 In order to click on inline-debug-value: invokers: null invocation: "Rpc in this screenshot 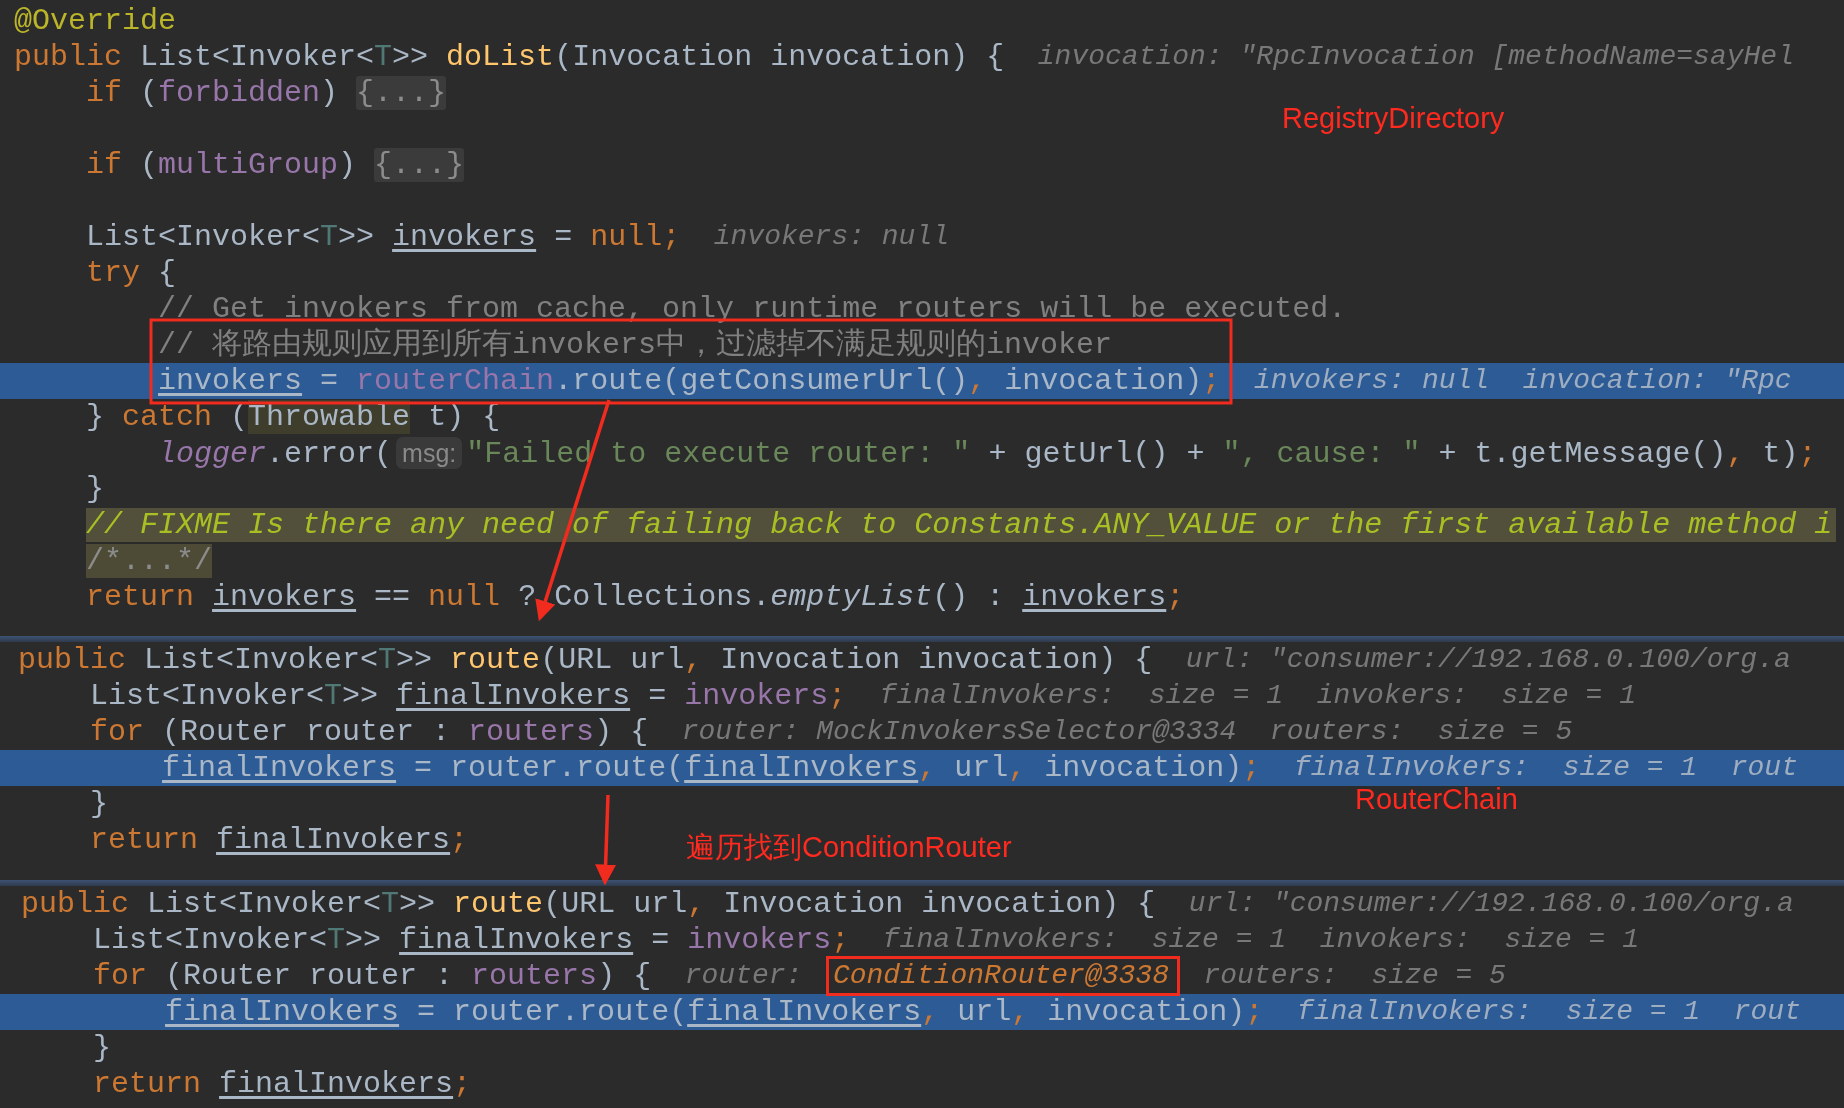, I will do `click(1522, 381)`.